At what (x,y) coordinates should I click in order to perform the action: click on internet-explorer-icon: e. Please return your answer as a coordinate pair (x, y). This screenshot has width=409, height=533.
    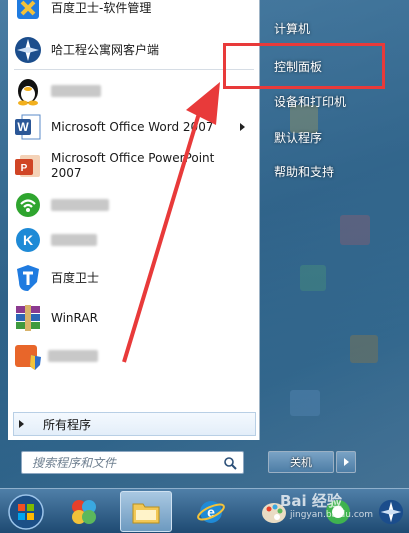
    Looking at the image, I should click on (211, 511).